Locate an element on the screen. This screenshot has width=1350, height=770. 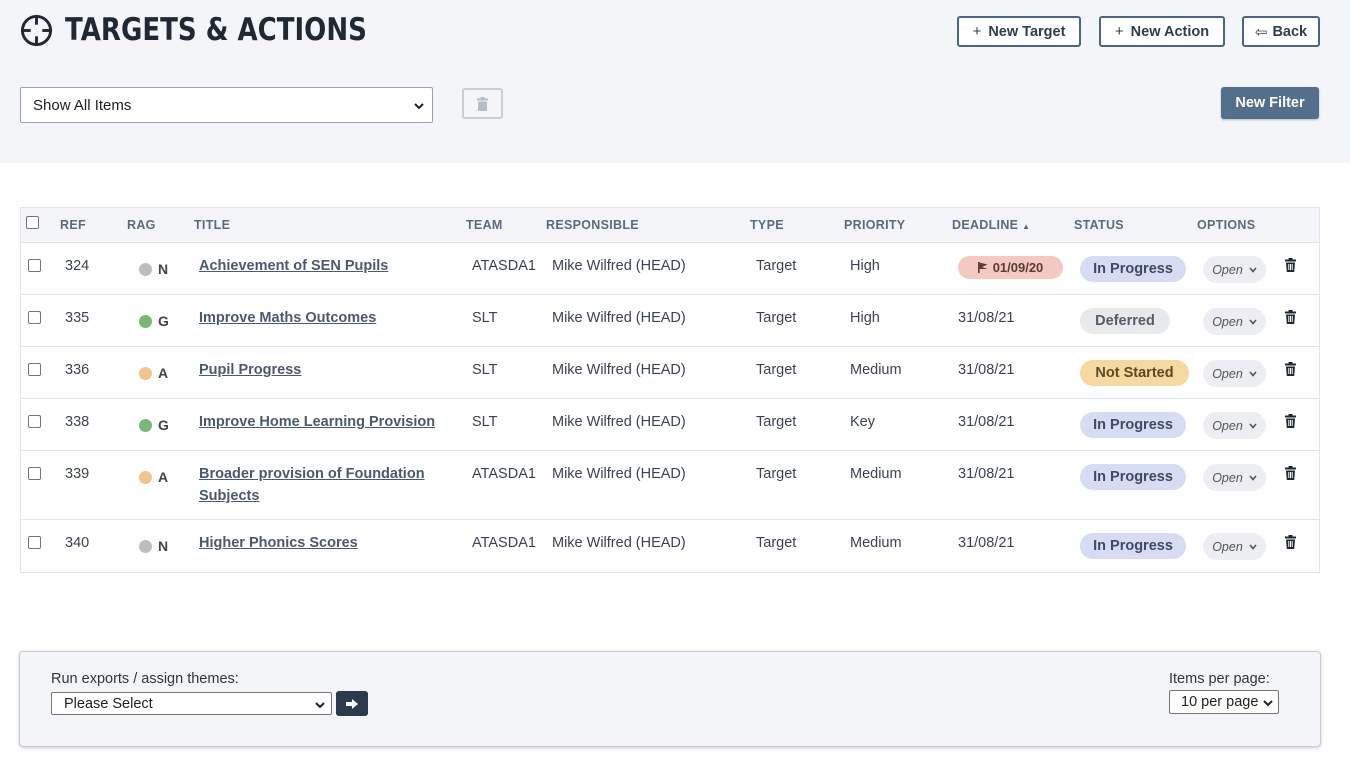
row-priority: High is located at coordinates (865, 318).